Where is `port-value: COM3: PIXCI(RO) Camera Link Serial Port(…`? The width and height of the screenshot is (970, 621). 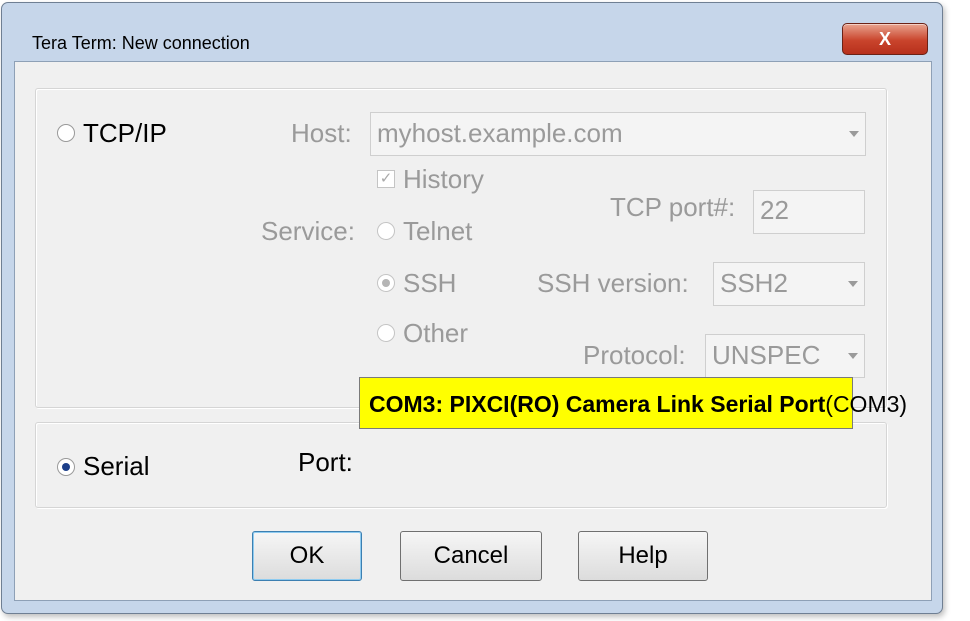 port-value: COM3: PIXCI(RO) Camera Link Serial Port(… is located at coordinates (638, 404).